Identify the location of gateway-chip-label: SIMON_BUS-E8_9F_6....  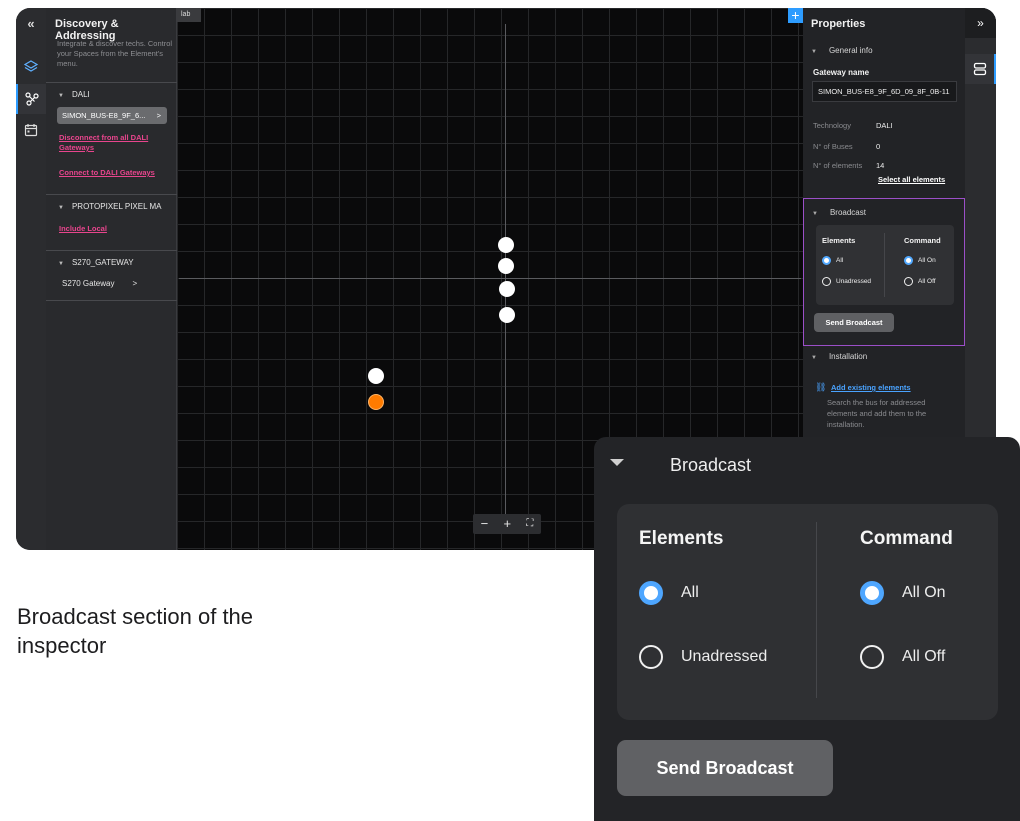
(104, 115).